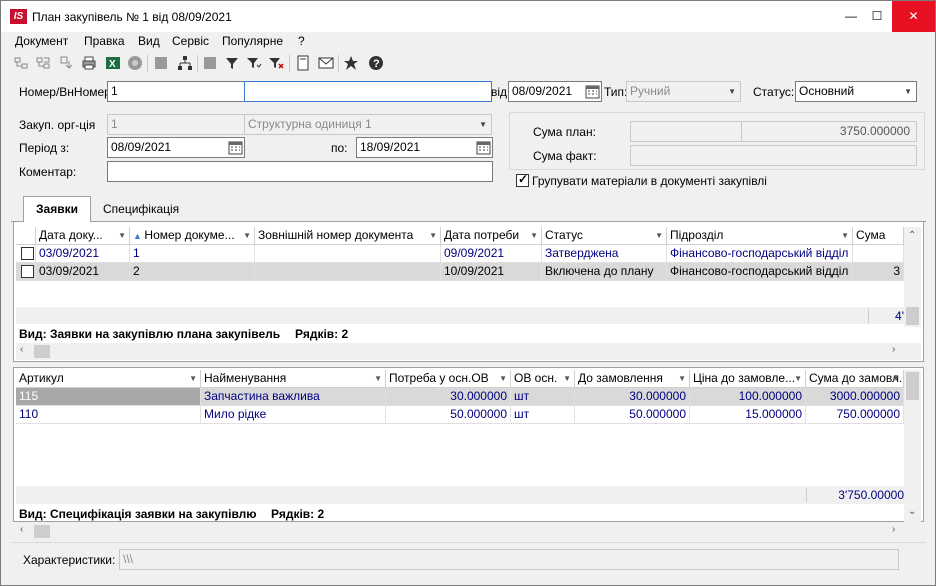 This screenshot has height=586, width=936. What do you see at coordinates (491, 236) in the screenshot?
I see `column-header: Дата потреби ▼` at bounding box center [491, 236].